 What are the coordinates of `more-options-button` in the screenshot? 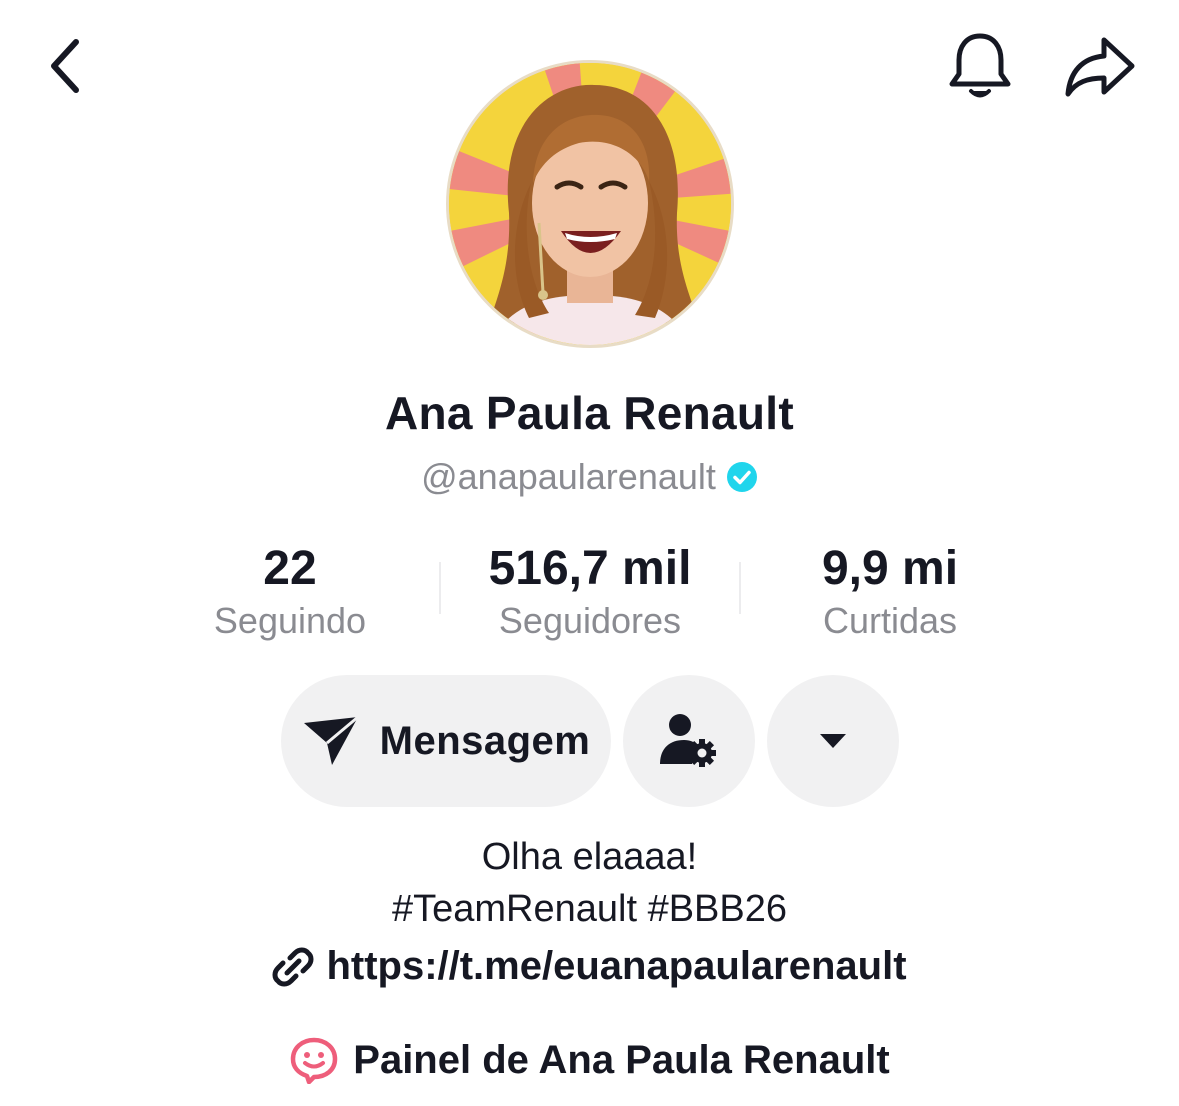 It's located at (833, 741).